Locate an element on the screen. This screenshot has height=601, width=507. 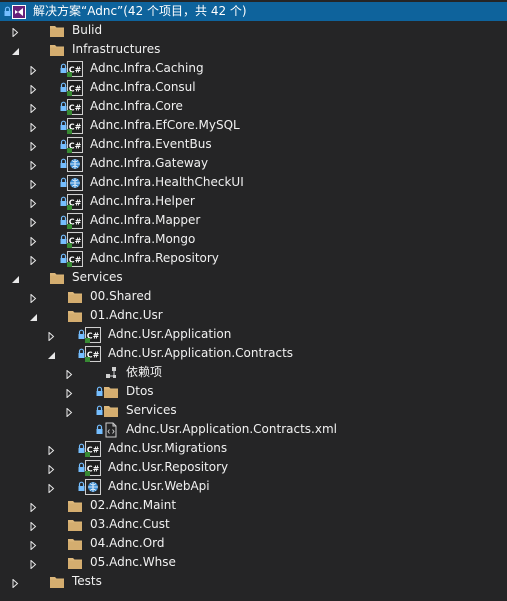
tree-item: C# Adnc.Infra.Mapper is located at coordinates (253, 220).